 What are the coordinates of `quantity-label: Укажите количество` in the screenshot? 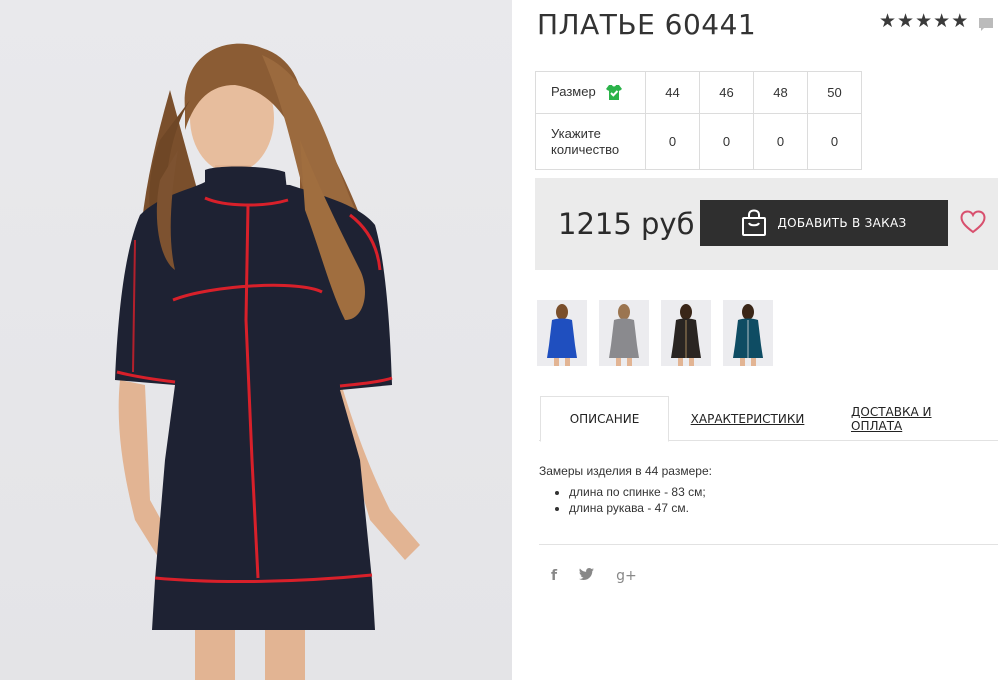 It's located at (590, 141).